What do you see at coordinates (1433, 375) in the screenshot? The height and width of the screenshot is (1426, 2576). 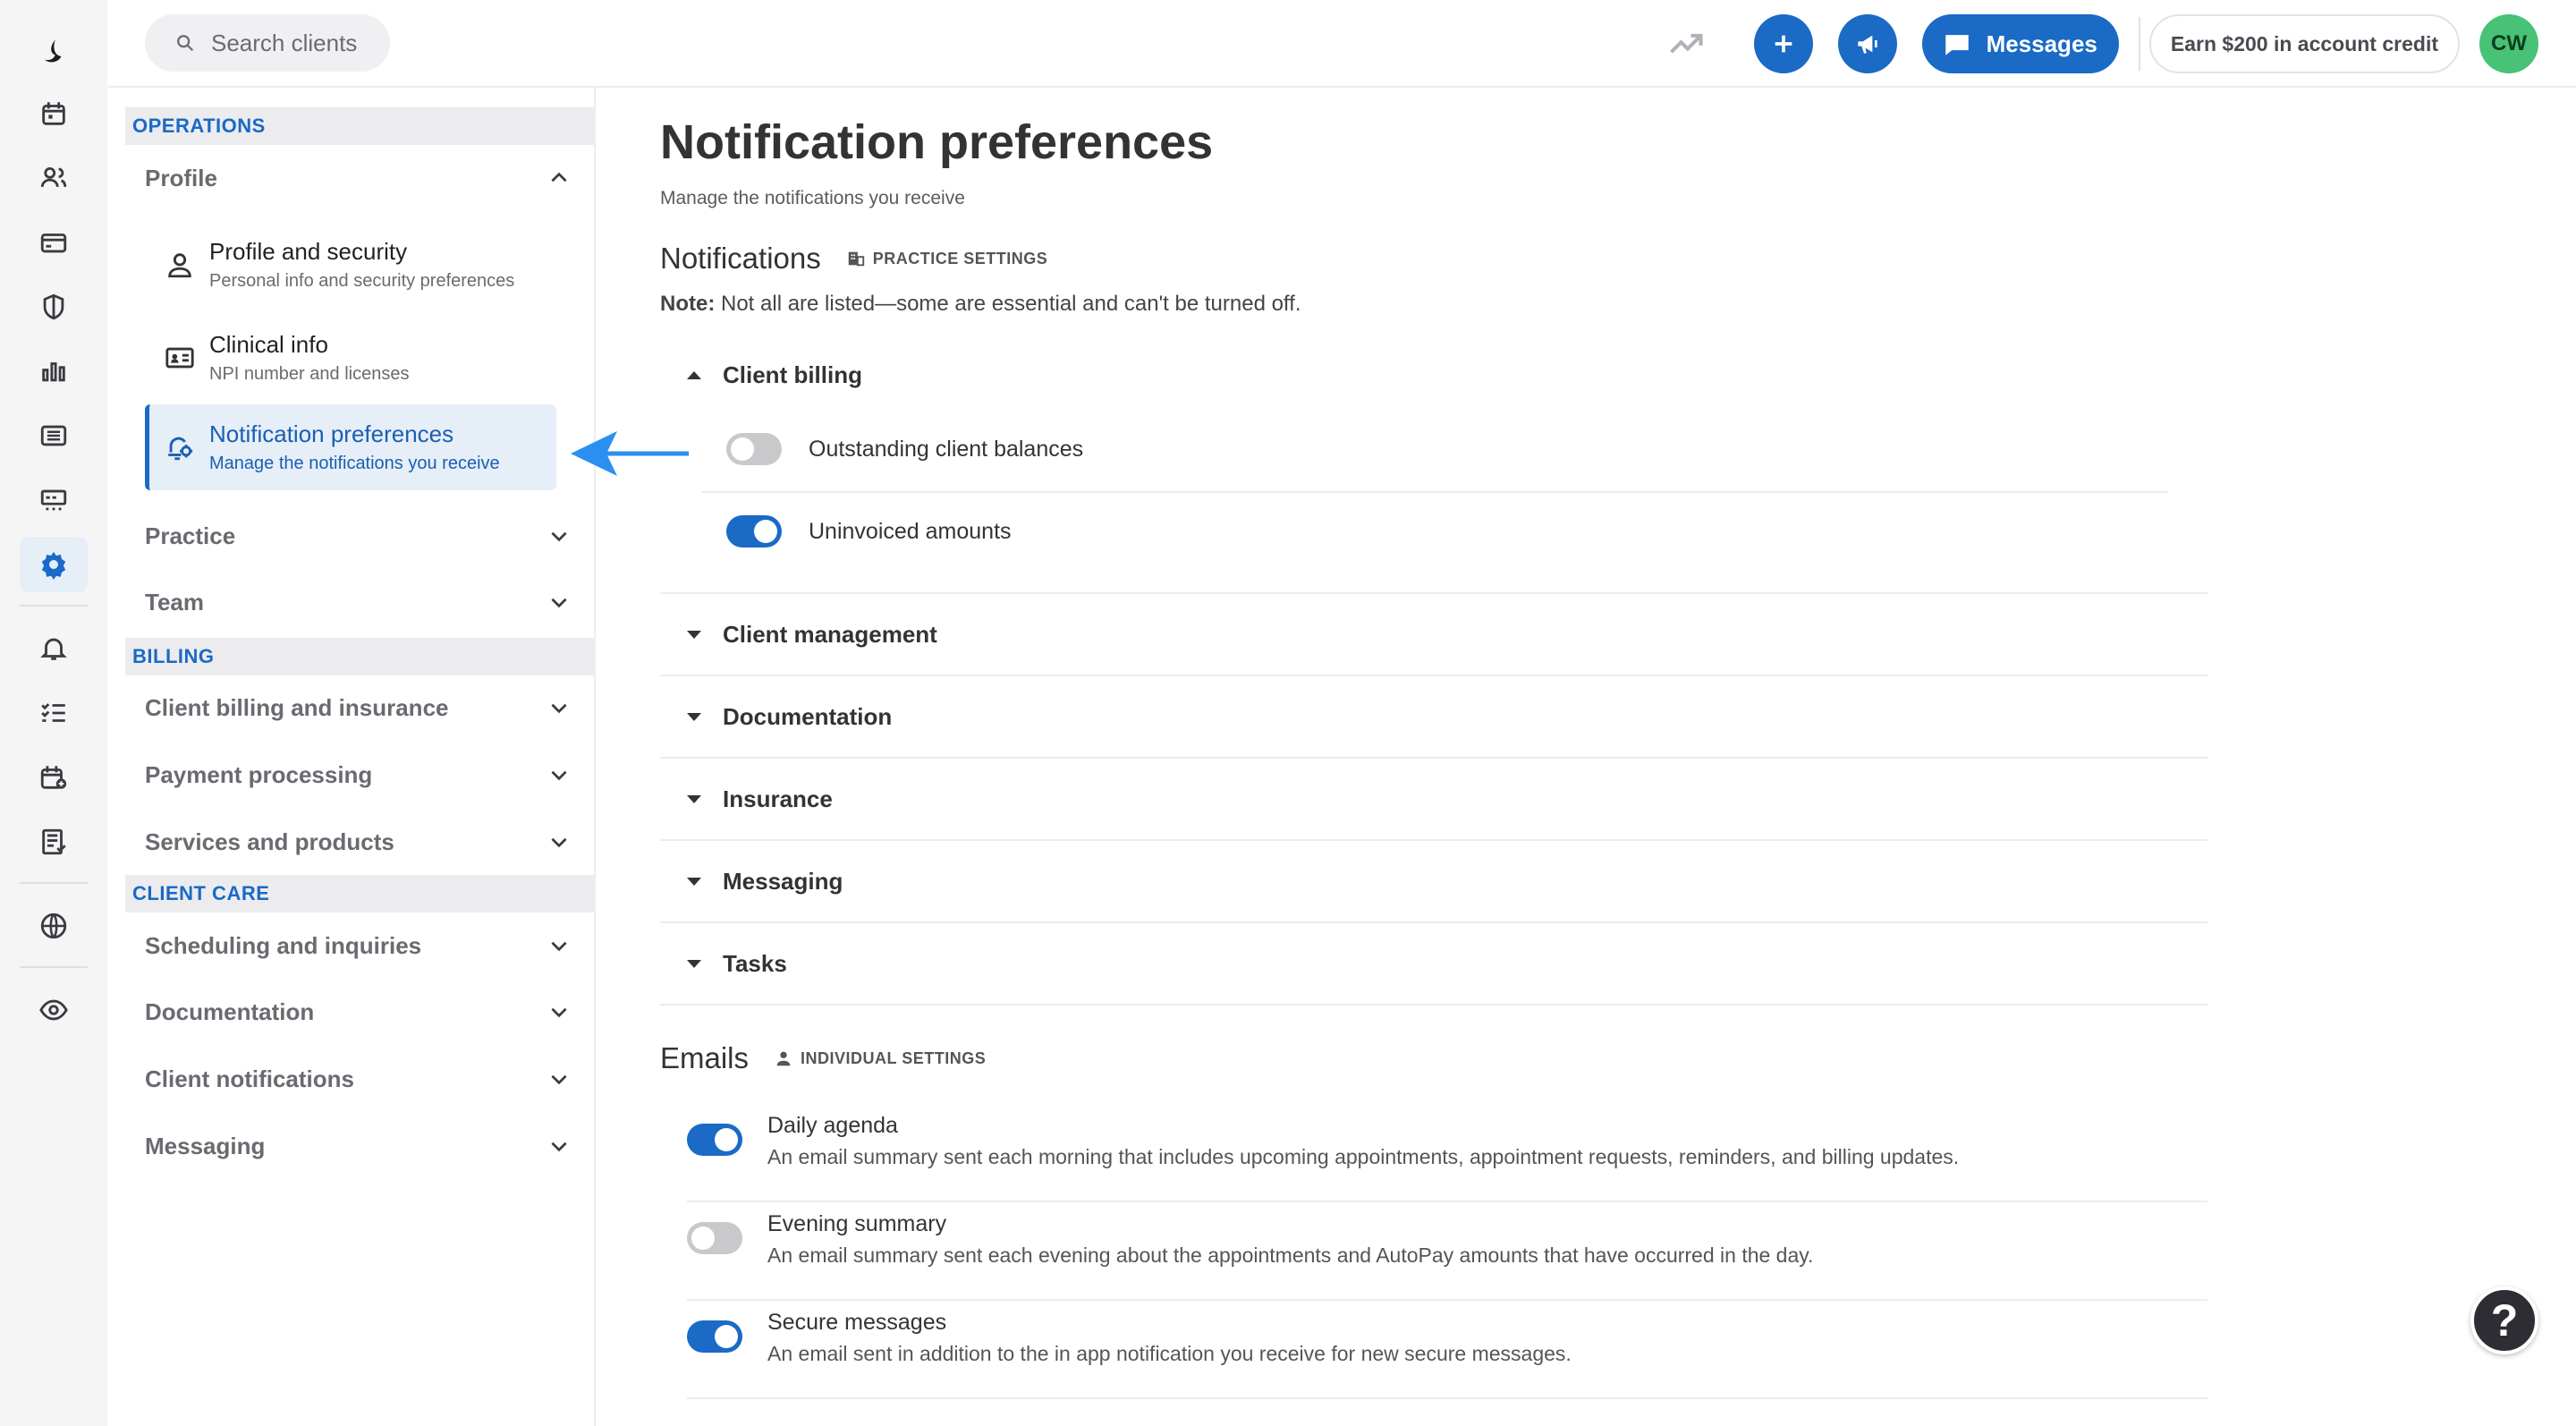 I see `category-client-billing: Client billing` at bounding box center [1433, 375].